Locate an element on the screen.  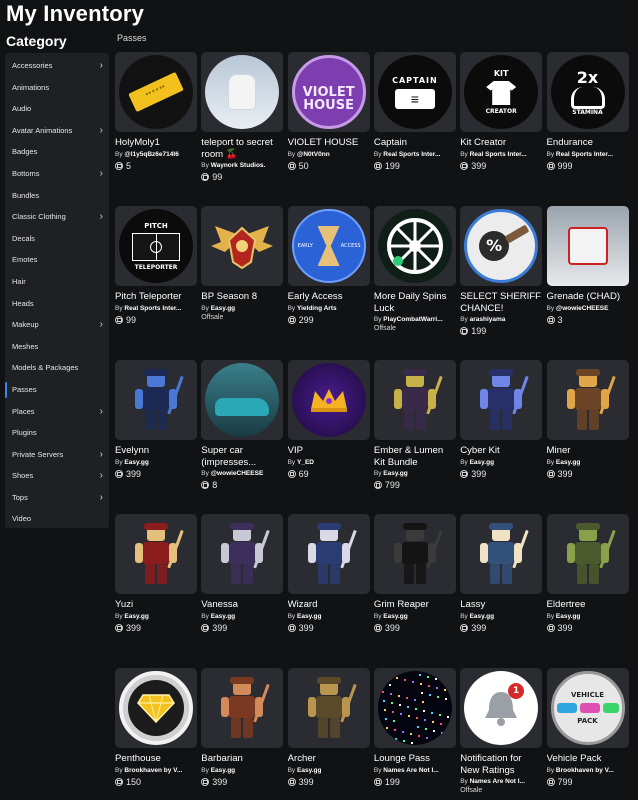
item-name: SELECT SHERIFF CHANCE! is located at coordinates (501, 302).